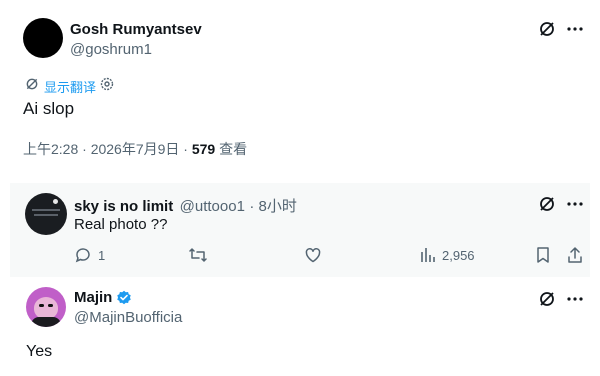 This screenshot has height=376, width=600. What do you see at coordinates (32, 84) in the screenshot?
I see `translate-grok-icon` at bounding box center [32, 84].